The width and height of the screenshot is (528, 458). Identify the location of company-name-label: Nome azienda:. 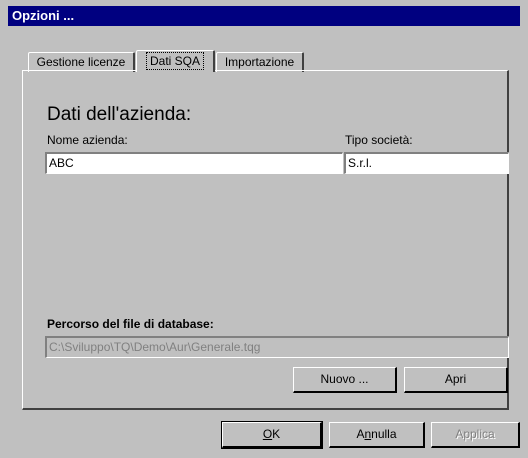
(87, 140).